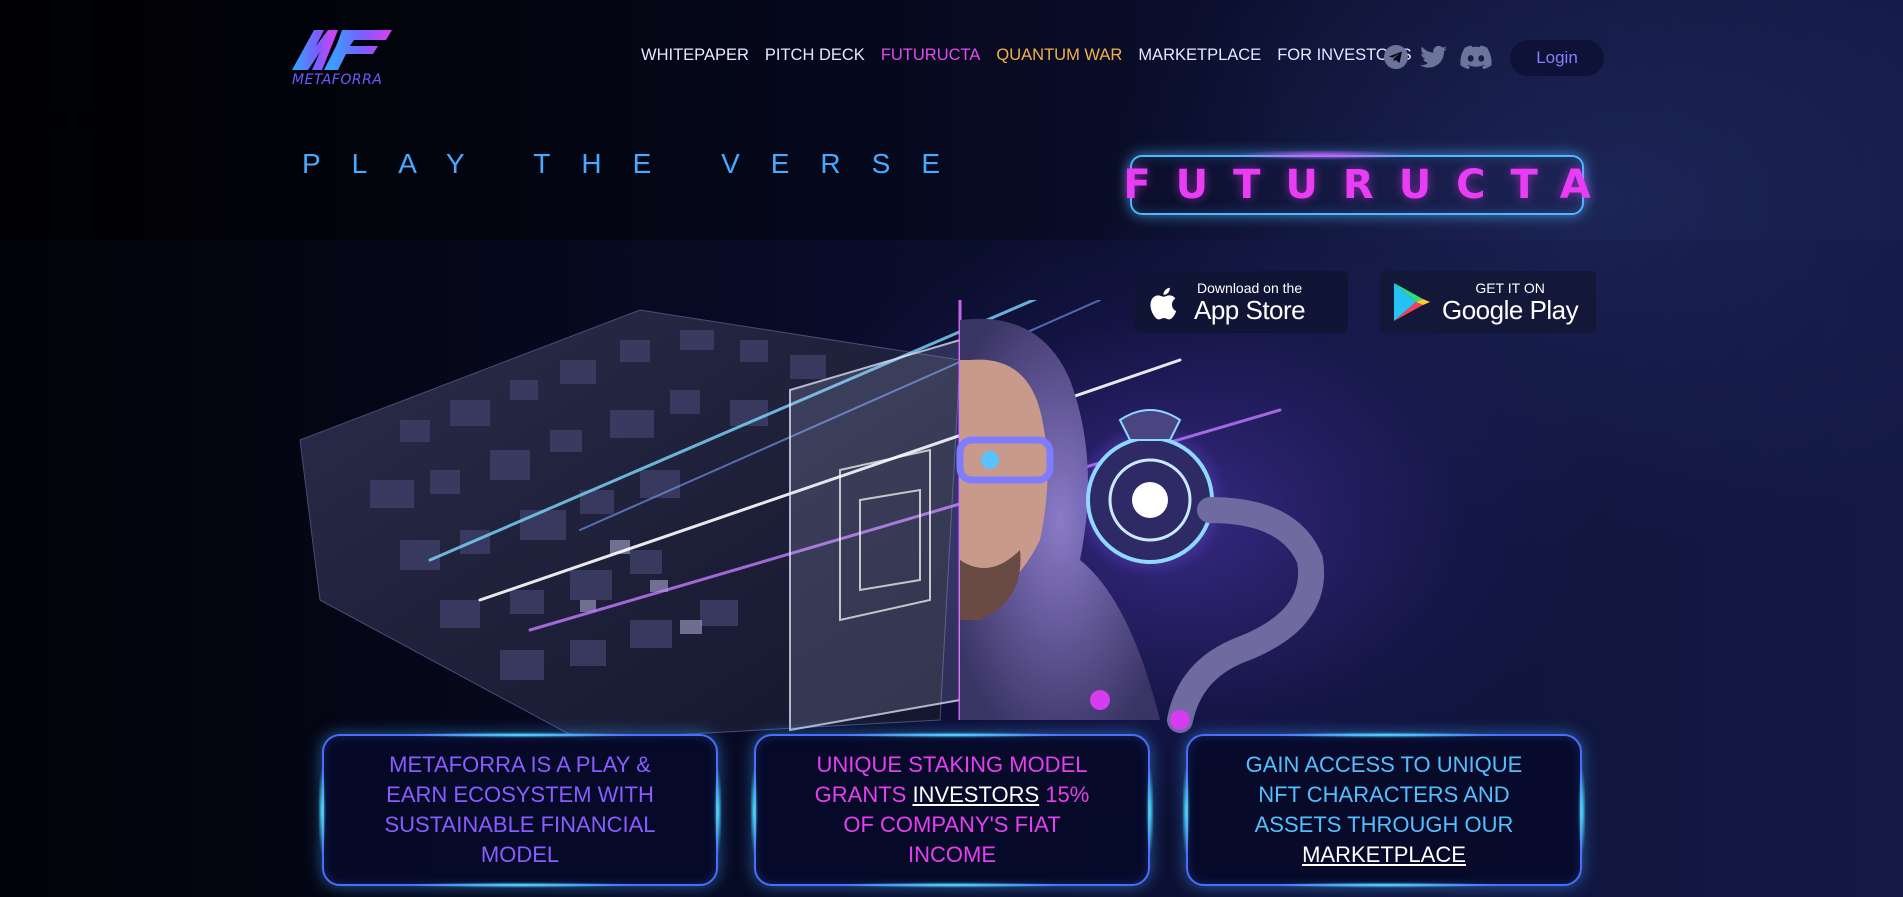 This screenshot has height=897, width=1903. What do you see at coordinates (815, 55) in the screenshot?
I see `nav-pitch-deck: PITCH DECK` at bounding box center [815, 55].